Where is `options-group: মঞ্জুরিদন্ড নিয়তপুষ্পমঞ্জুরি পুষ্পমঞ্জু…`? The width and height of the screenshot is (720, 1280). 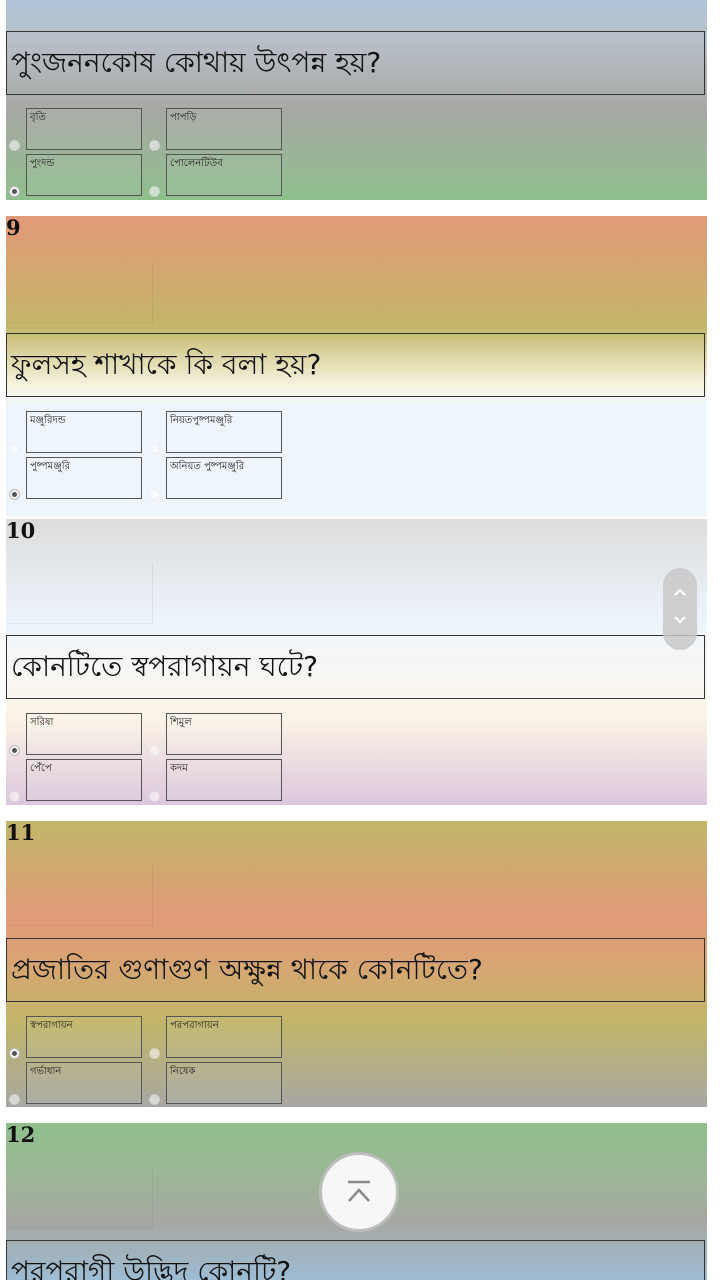
options-group: মঞ্জুরিদন্ড নিয়তপুষ্পমঞ্জুরি পুষ্পমঞ্জু… is located at coordinates (356, 451).